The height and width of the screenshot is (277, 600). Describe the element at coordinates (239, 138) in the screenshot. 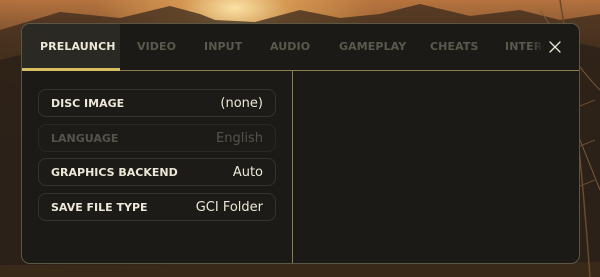

I see `setting-value: English` at that location.